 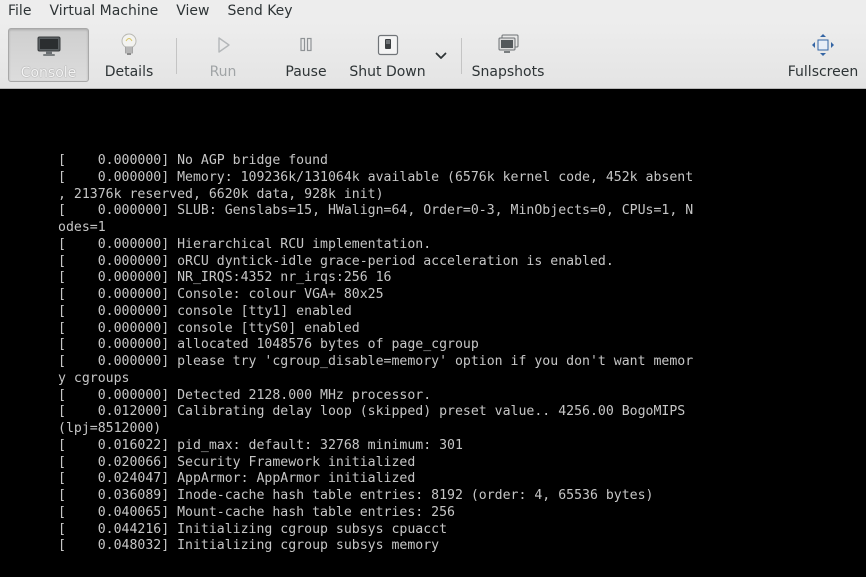 I want to click on shut-down-button-label: Shut Down, so click(x=387, y=72).